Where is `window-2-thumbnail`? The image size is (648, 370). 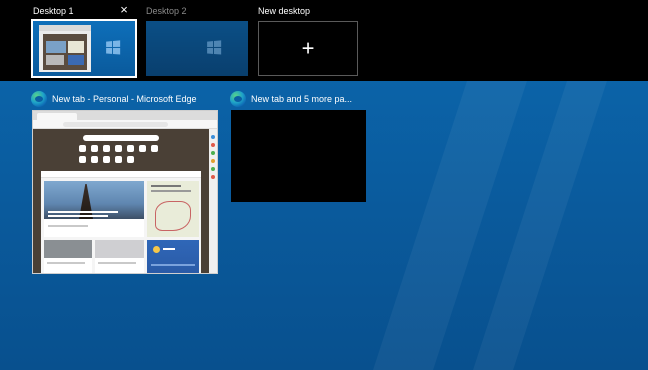
window-2-thumbnail is located at coordinates (298, 156).